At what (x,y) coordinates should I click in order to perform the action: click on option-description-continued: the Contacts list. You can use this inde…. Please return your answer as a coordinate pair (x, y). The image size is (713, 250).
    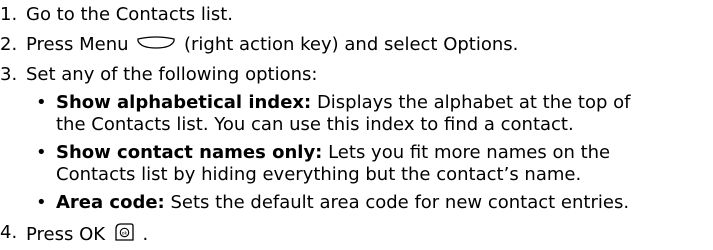
    Looking at the image, I should click on (315, 124).